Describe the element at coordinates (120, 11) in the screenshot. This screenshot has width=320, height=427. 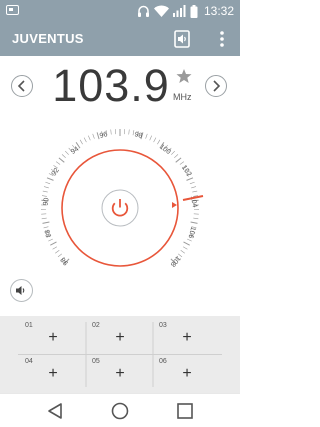
I see `status-bar: 13:32` at that location.